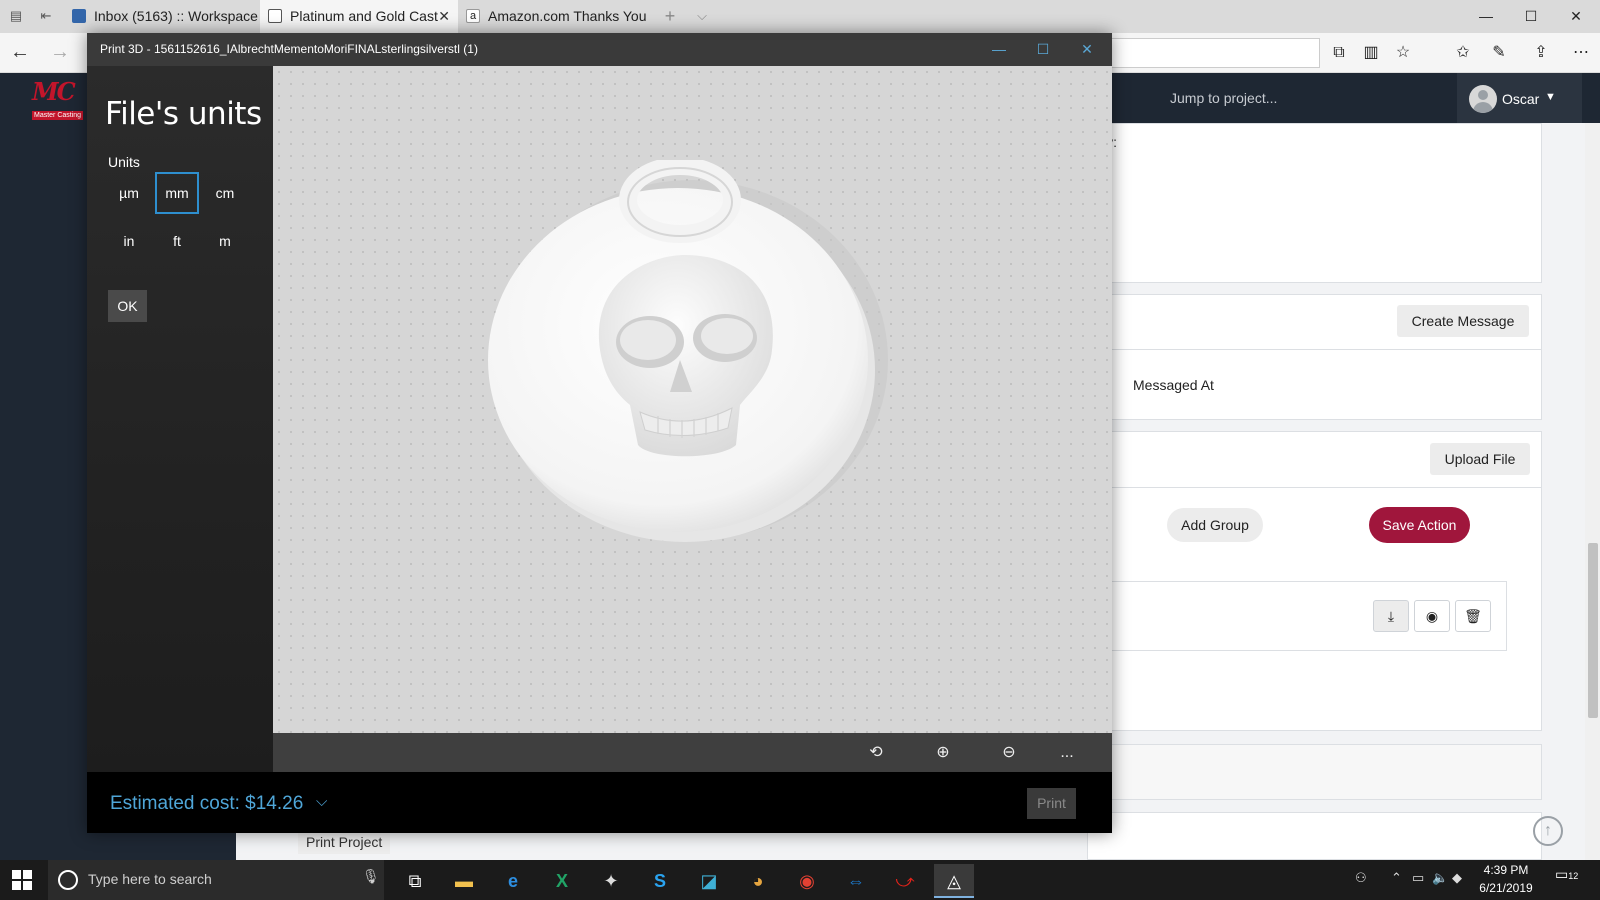  What do you see at coordinates (1215, 525) in the screenshot?
I see `add-group-button: Add Group` at bounding box center [1215, 525].